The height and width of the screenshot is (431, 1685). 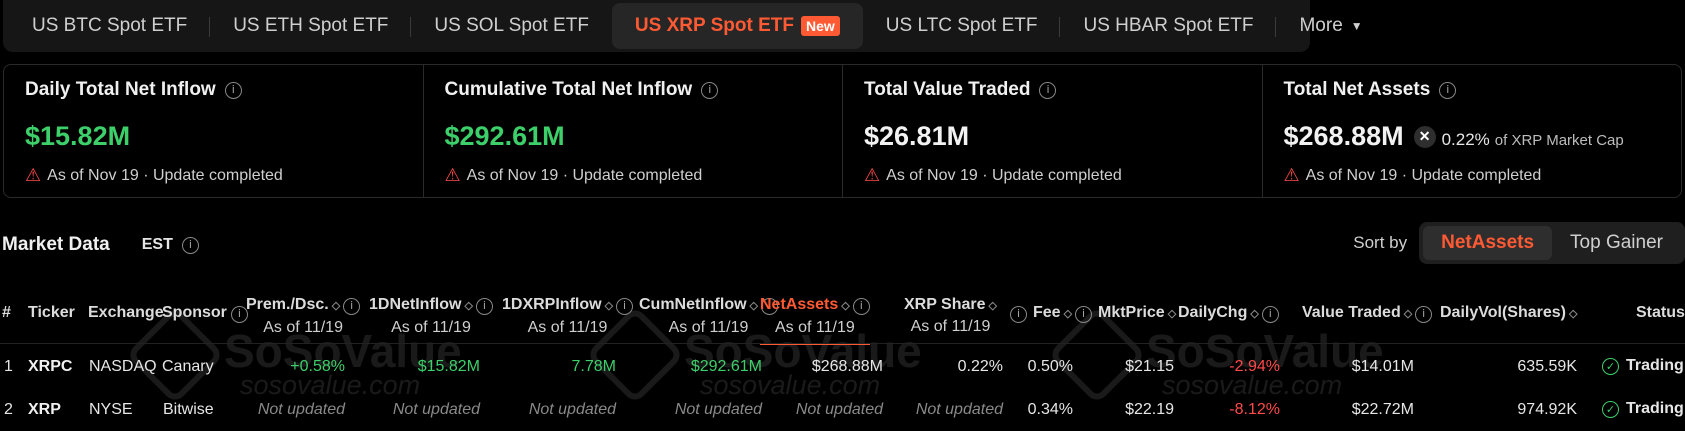 I want to click on col-label: MktPrice, so click(x=1131, y=312).